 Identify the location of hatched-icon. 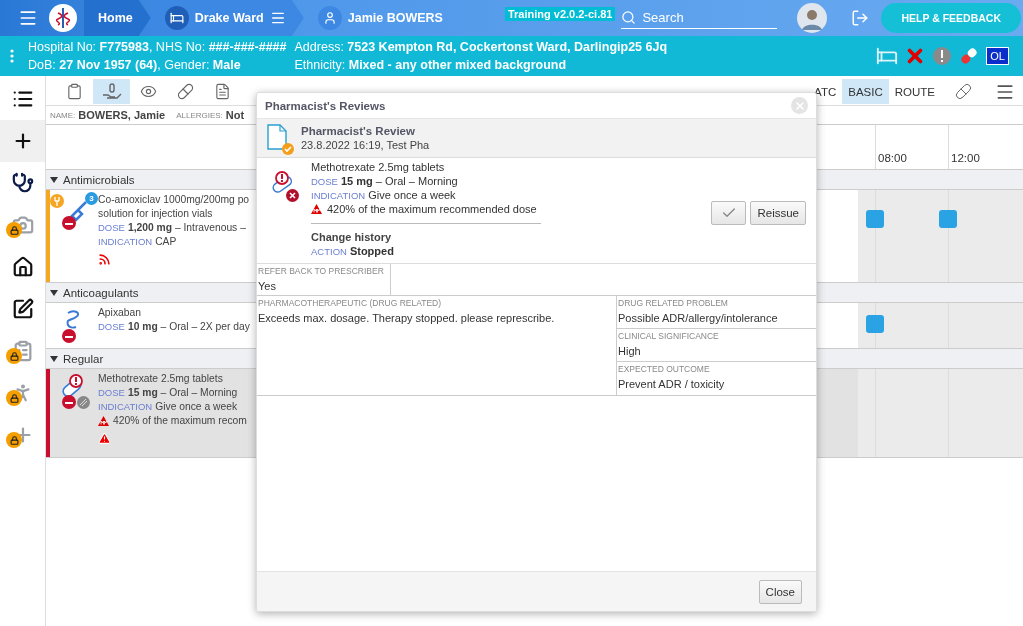
(83, 402).